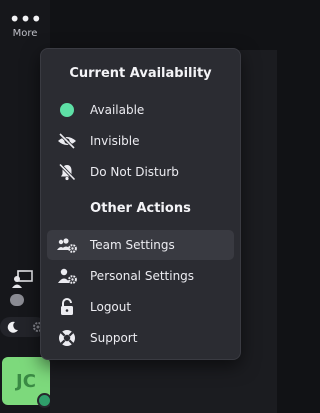  I want to click on menu-item-label: Logout, so click(111, 307).